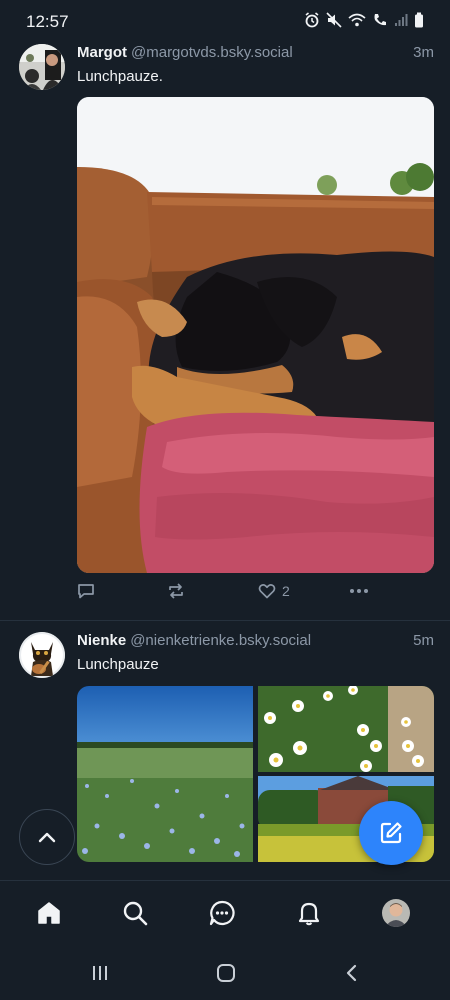 This screenshot has height=1000, width=450. What do you see at coordinates (225, 21) in the screenshot?
I see `status-bar: 12:57` at bounding box center [225, 21].